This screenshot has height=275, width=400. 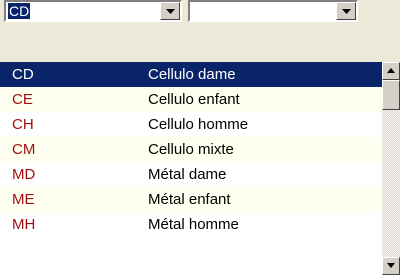 I want to click on list-item-code: CE, so click(x=22, y=99).